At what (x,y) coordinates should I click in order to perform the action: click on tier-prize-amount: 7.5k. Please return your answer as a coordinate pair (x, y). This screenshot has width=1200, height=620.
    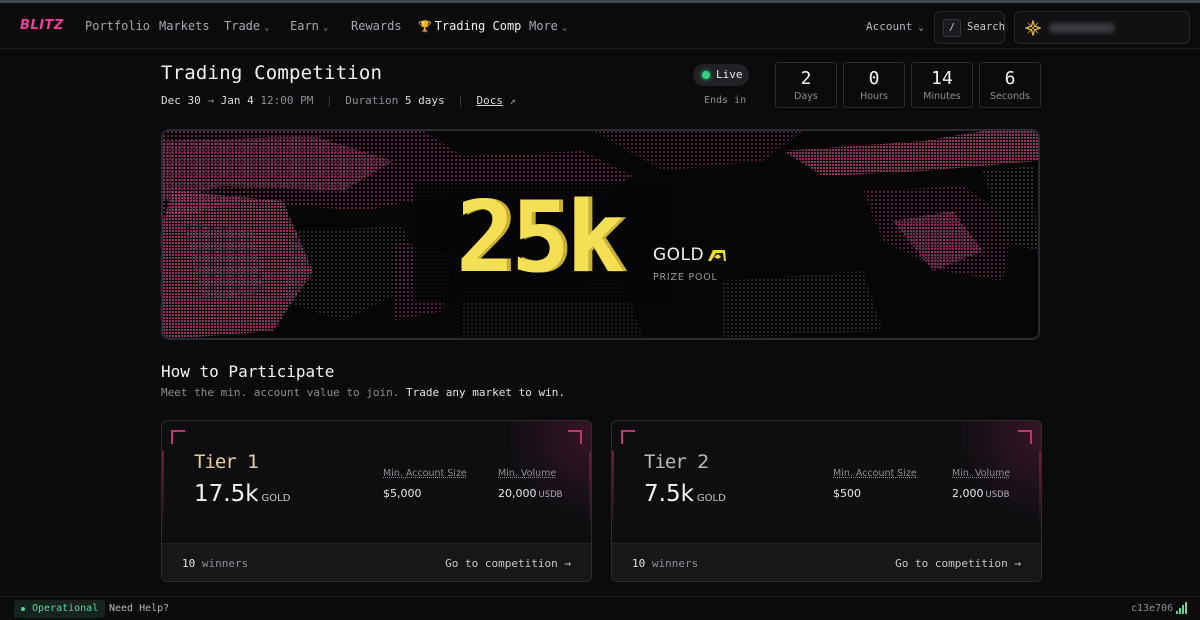
    Looking at the image, I should click on (669, 494).